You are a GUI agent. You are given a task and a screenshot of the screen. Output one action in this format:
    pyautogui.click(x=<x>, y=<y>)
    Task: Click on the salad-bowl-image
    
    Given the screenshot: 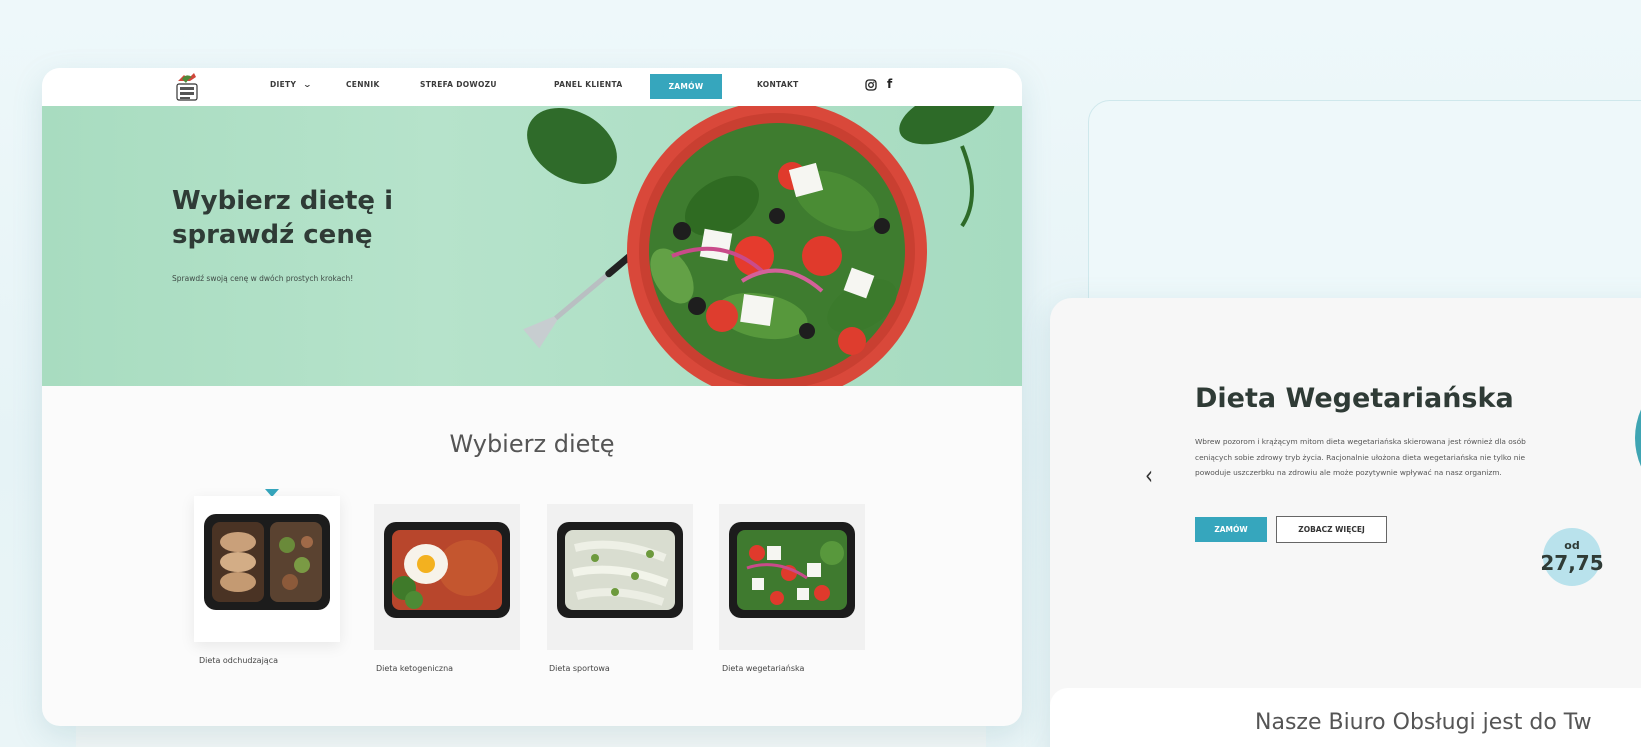 What is the action you would take?
    pyautogui.click(x=759, y=246)
    